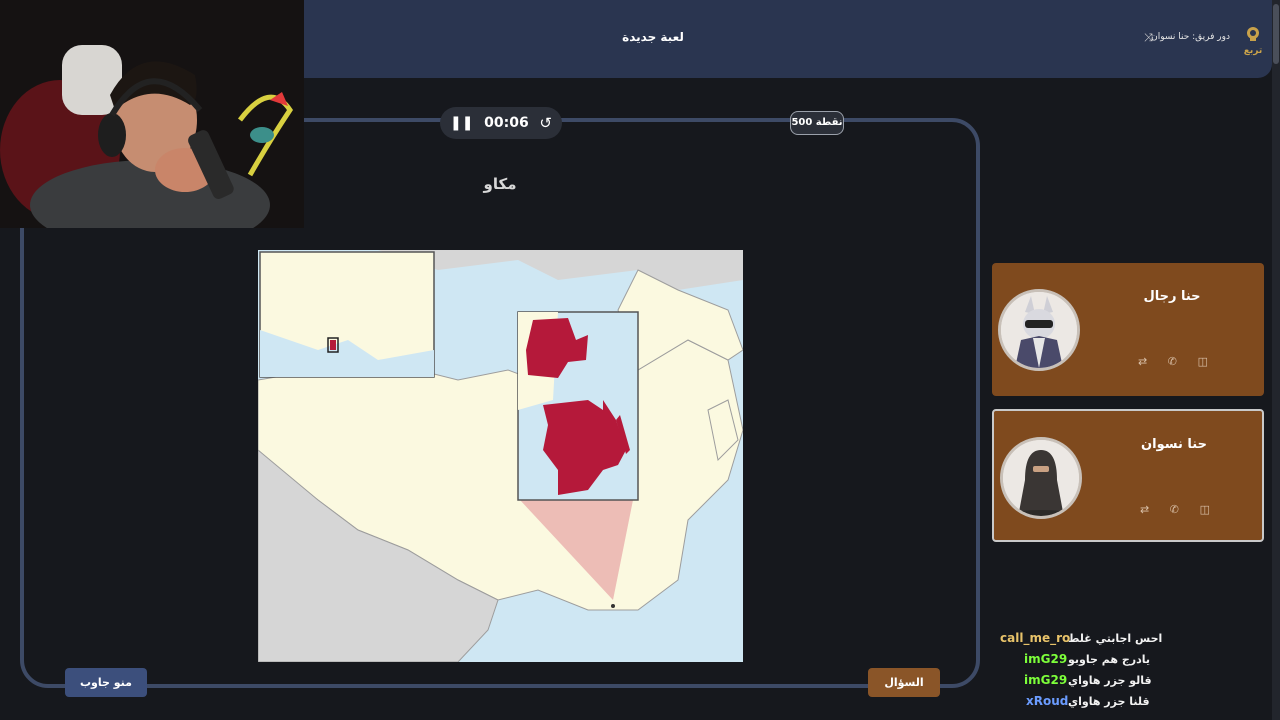 The image size is (1280, 720). I want to click on ninja-avatar-image, so click(1039, 330).